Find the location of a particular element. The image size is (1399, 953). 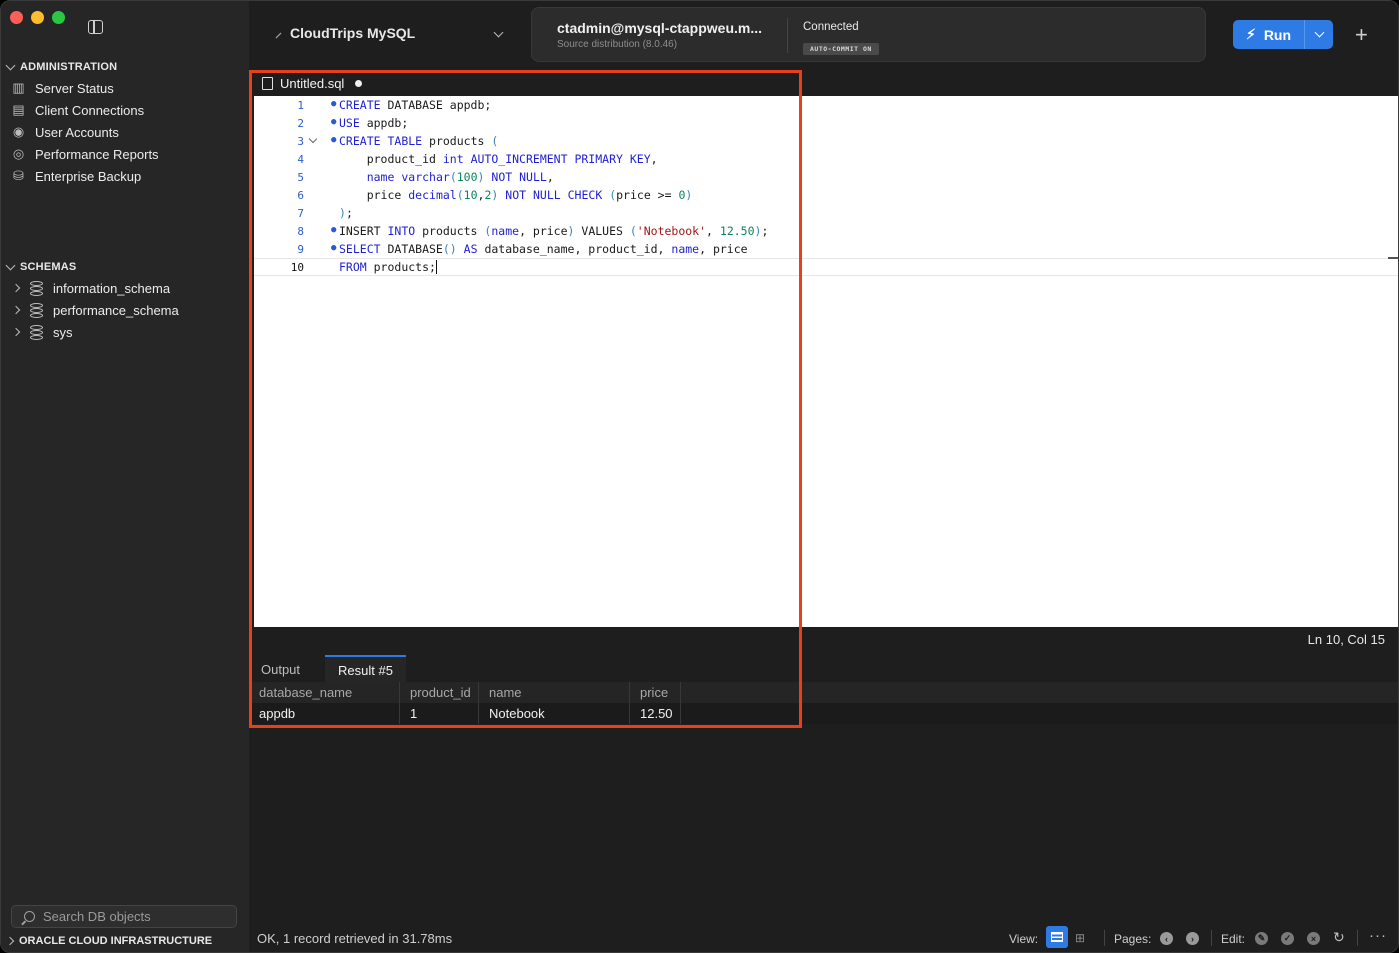

code-text: ); is located at coordinates (346, 213).